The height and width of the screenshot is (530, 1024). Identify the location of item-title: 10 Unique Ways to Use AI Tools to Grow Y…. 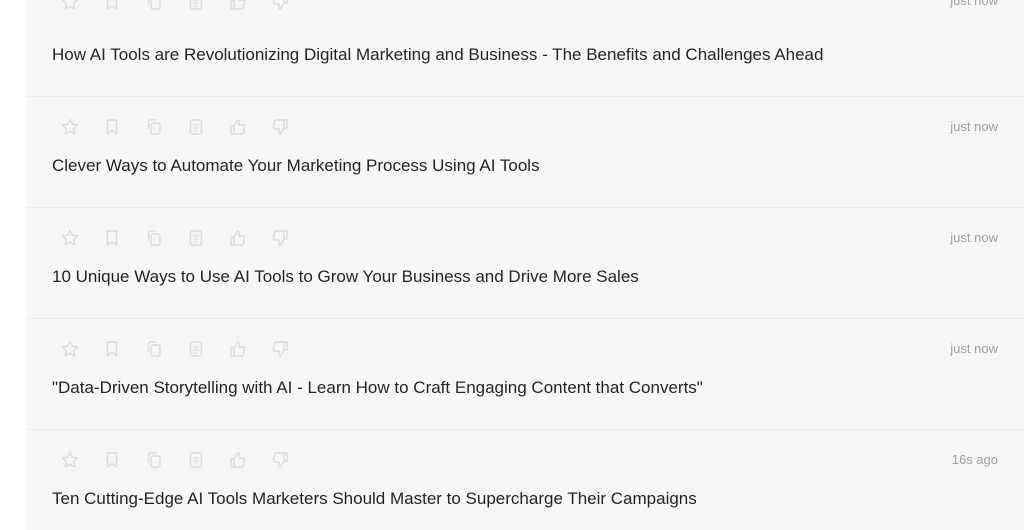
(345, 277).